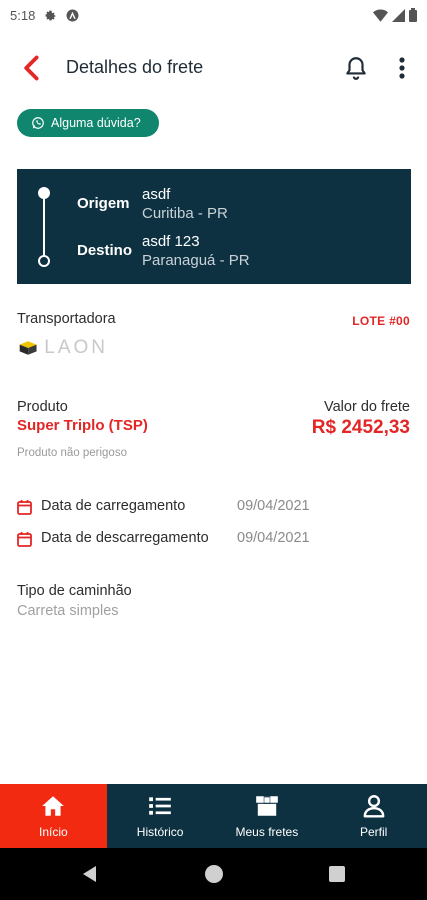 The width and height of the screenshot is (427, 900). I want to click on settings-icon, so click(50, 15).